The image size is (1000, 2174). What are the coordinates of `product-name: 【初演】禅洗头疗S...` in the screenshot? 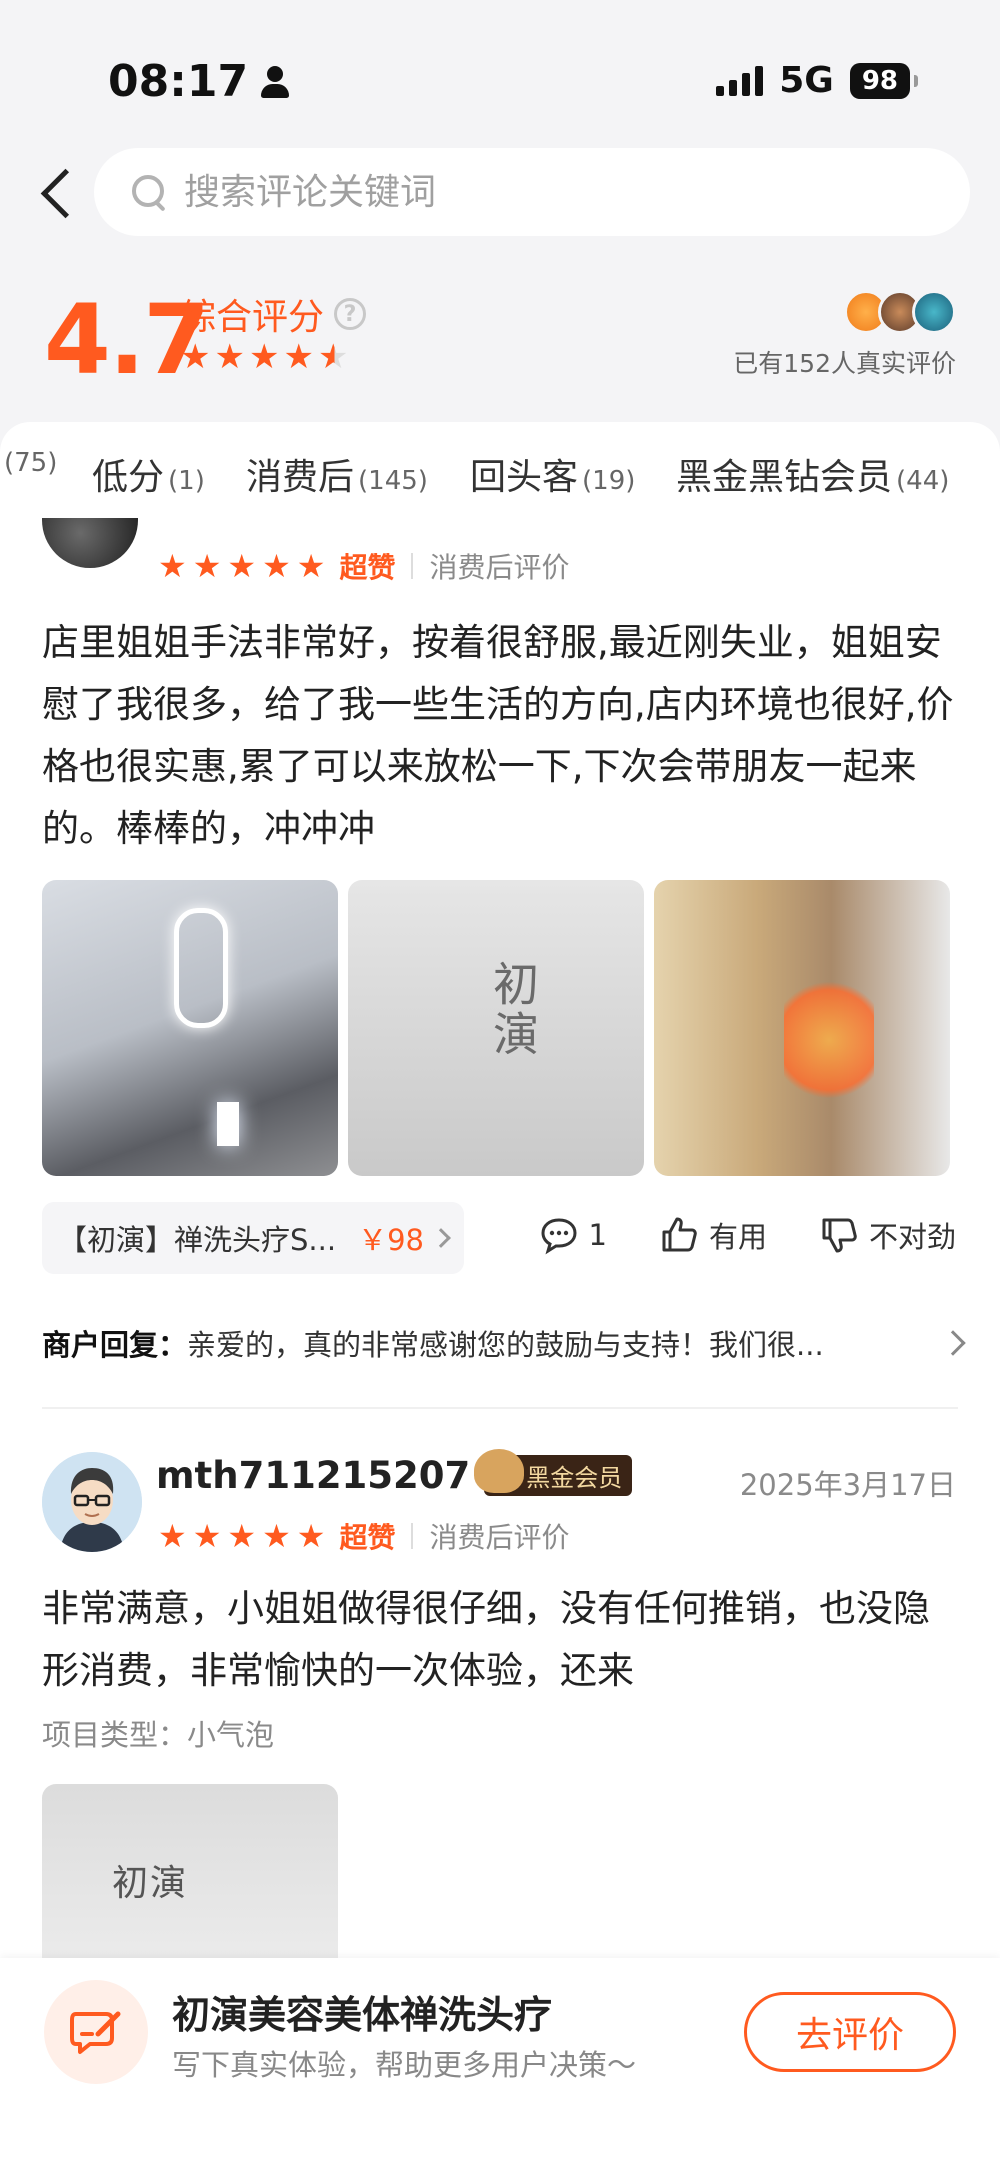 It's located at (197, 1240).